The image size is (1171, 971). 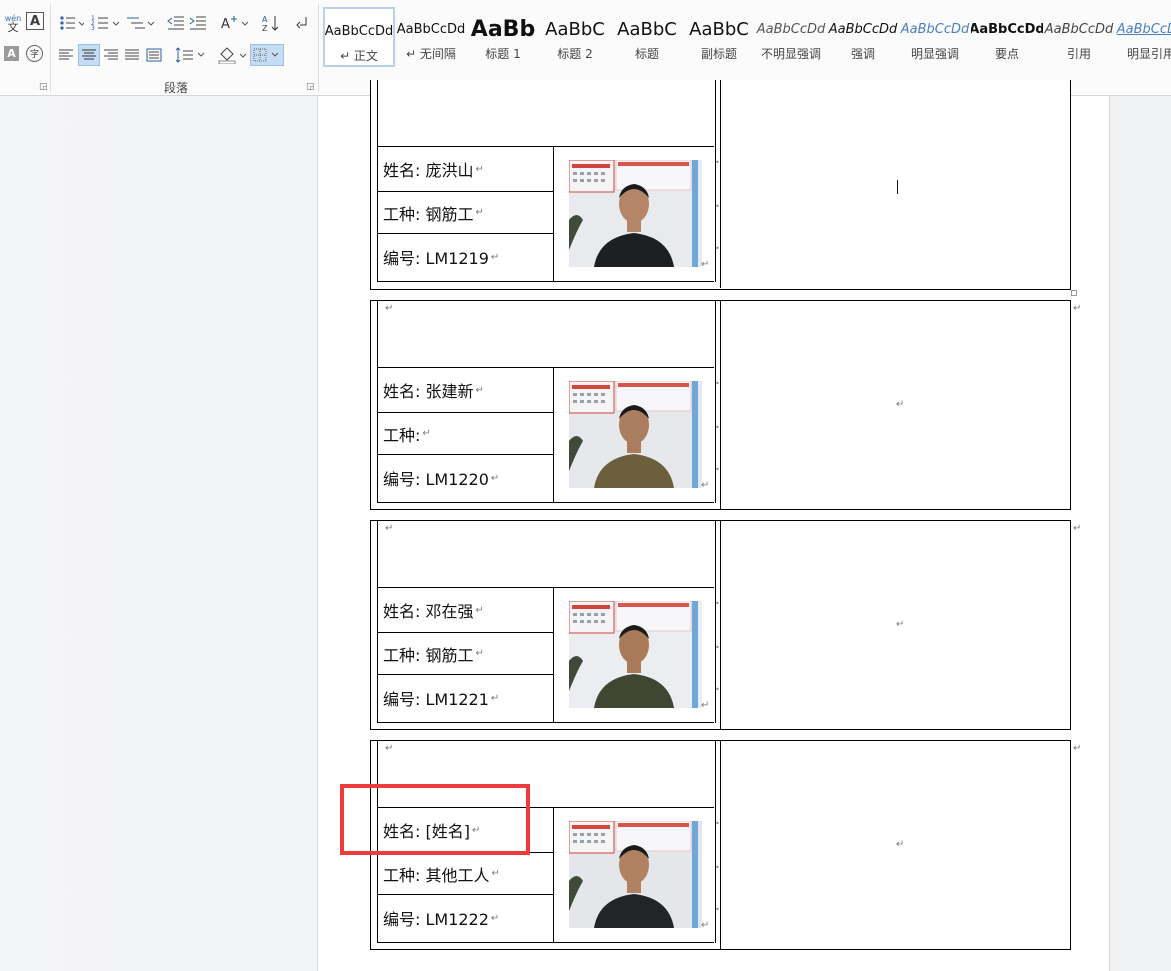 I want to click on worker-name-field: 姓名: 张建新 ↵, so click(x=465, y=390).